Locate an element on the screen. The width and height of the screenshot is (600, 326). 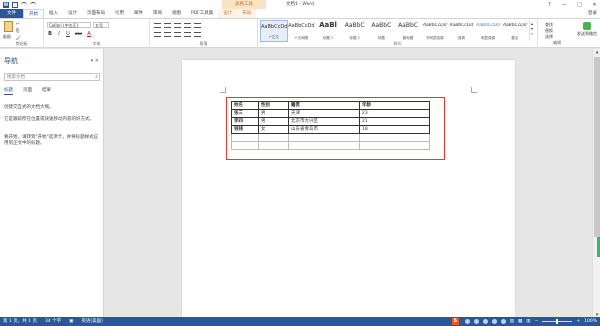
nav-help-text-1: 创建交互式的文档大纲。 is located at coordinates (29, 107).